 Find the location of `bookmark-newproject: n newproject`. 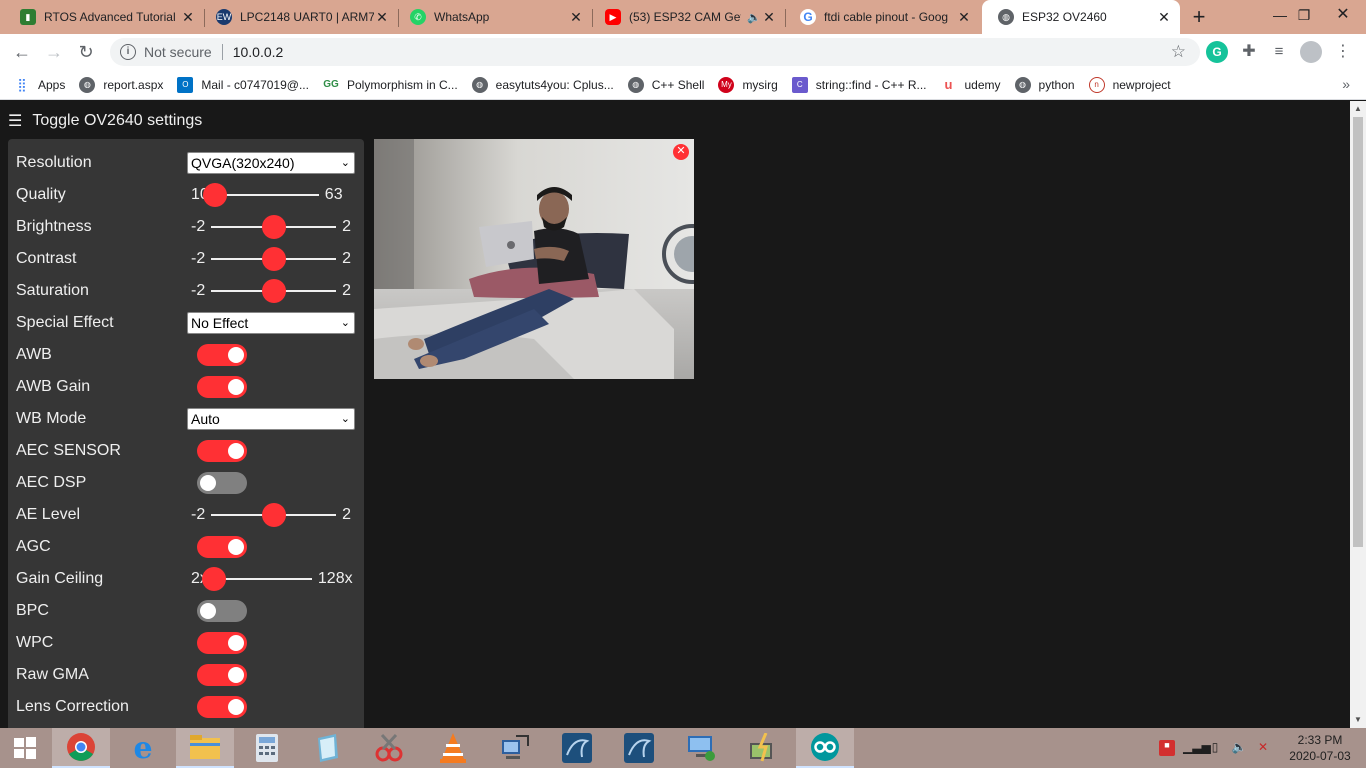

bookmark-newproject: n newproject is located at coordinates (1129, 84).